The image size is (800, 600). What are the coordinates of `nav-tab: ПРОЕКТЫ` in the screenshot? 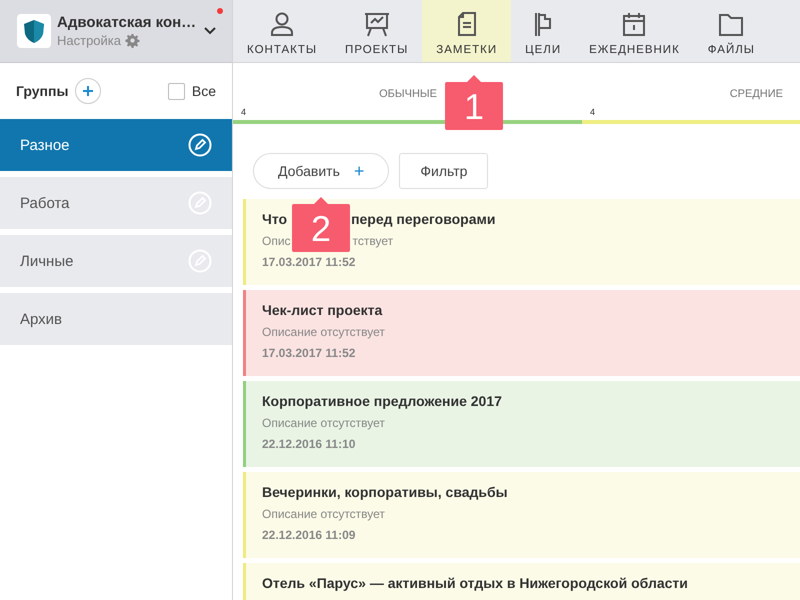 It's located at (376, 31).